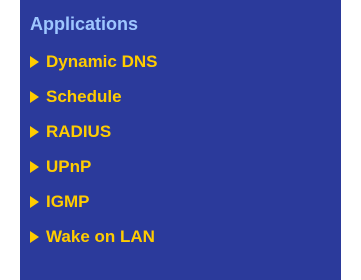 Image resolution: width=361 pixels, height=280 pixels. Describe the element at coordinates (185, 96) in the screenshot. I see `menu-item-schedule: Schedule` at that location.